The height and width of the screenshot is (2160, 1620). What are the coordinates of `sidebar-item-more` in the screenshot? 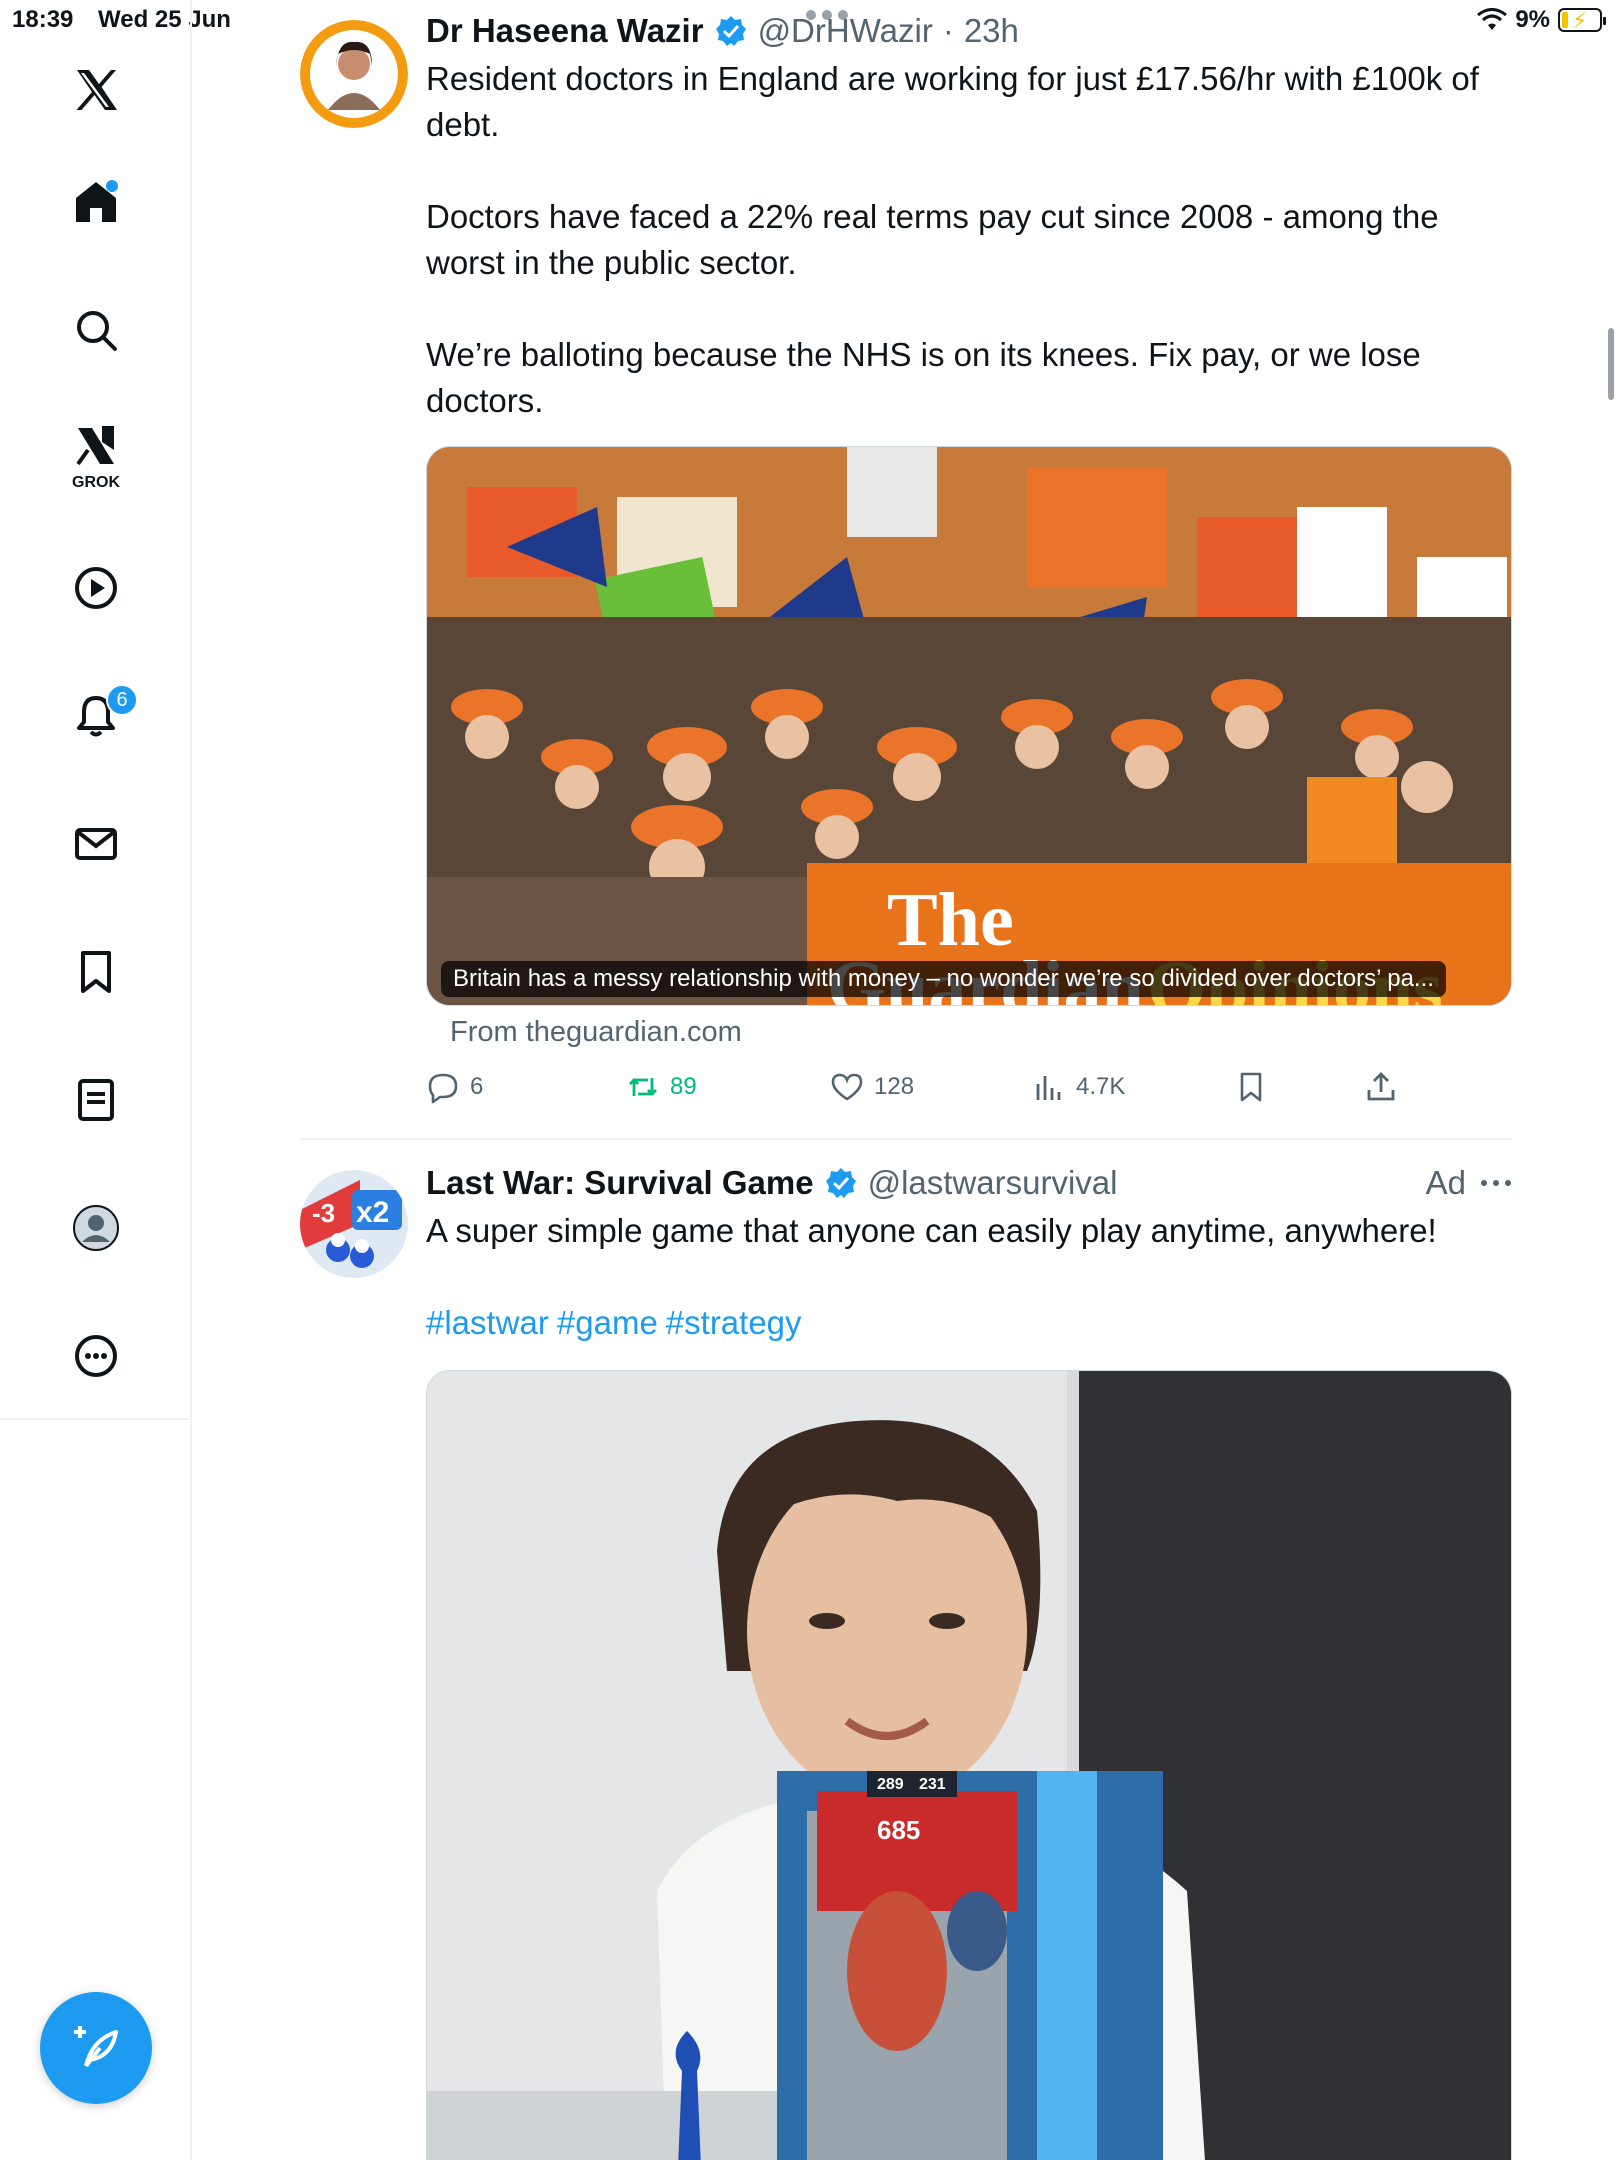 It's located at (96, 1356).